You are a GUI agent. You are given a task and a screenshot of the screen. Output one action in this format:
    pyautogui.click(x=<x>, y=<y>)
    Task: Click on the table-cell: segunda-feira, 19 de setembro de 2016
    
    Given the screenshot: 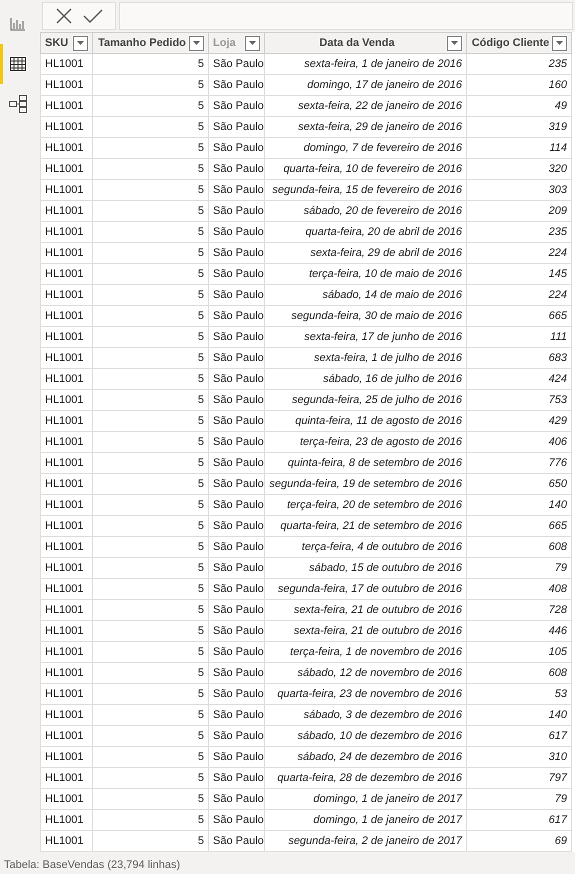 What is the action you would take?
    pyautogui.click(x=365, y=484)
    